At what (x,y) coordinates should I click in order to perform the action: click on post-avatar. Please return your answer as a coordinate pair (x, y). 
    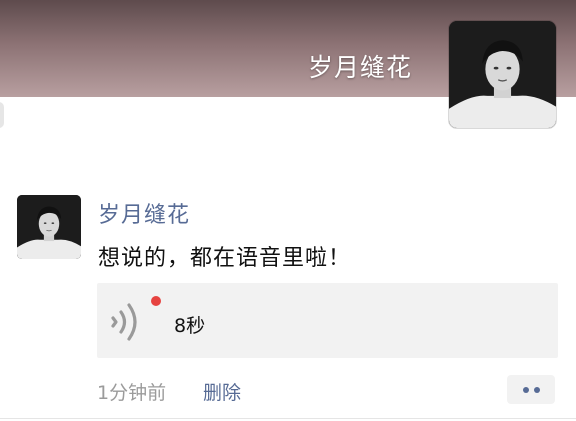
    Looking at the image, I should click on (49, 227).